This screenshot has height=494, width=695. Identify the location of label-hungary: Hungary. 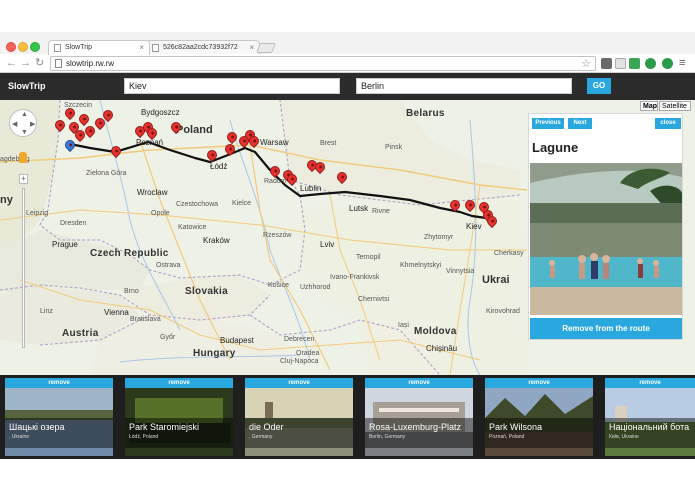
(214, 353).